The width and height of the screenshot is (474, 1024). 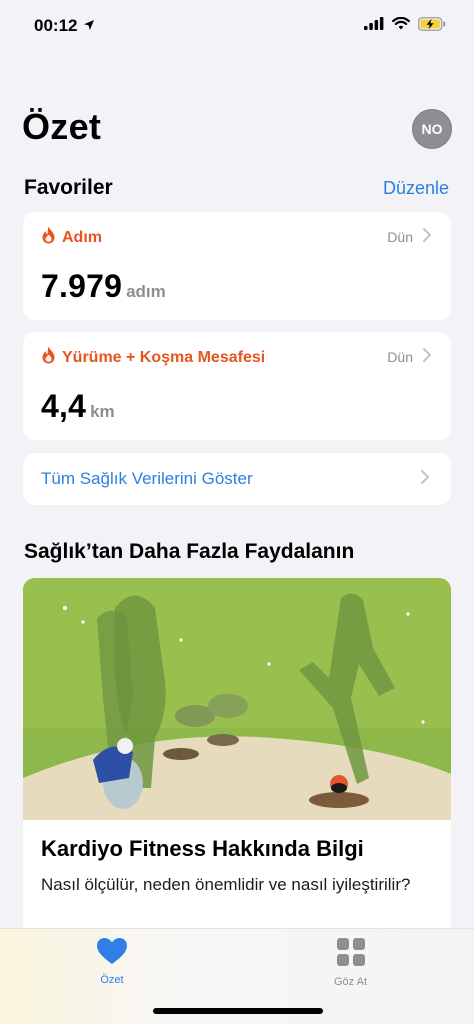 What do you see at coordinates (82, 237) in the screenshot?
I see `steps-card-label: Adım` at bounding box center [82, 237].